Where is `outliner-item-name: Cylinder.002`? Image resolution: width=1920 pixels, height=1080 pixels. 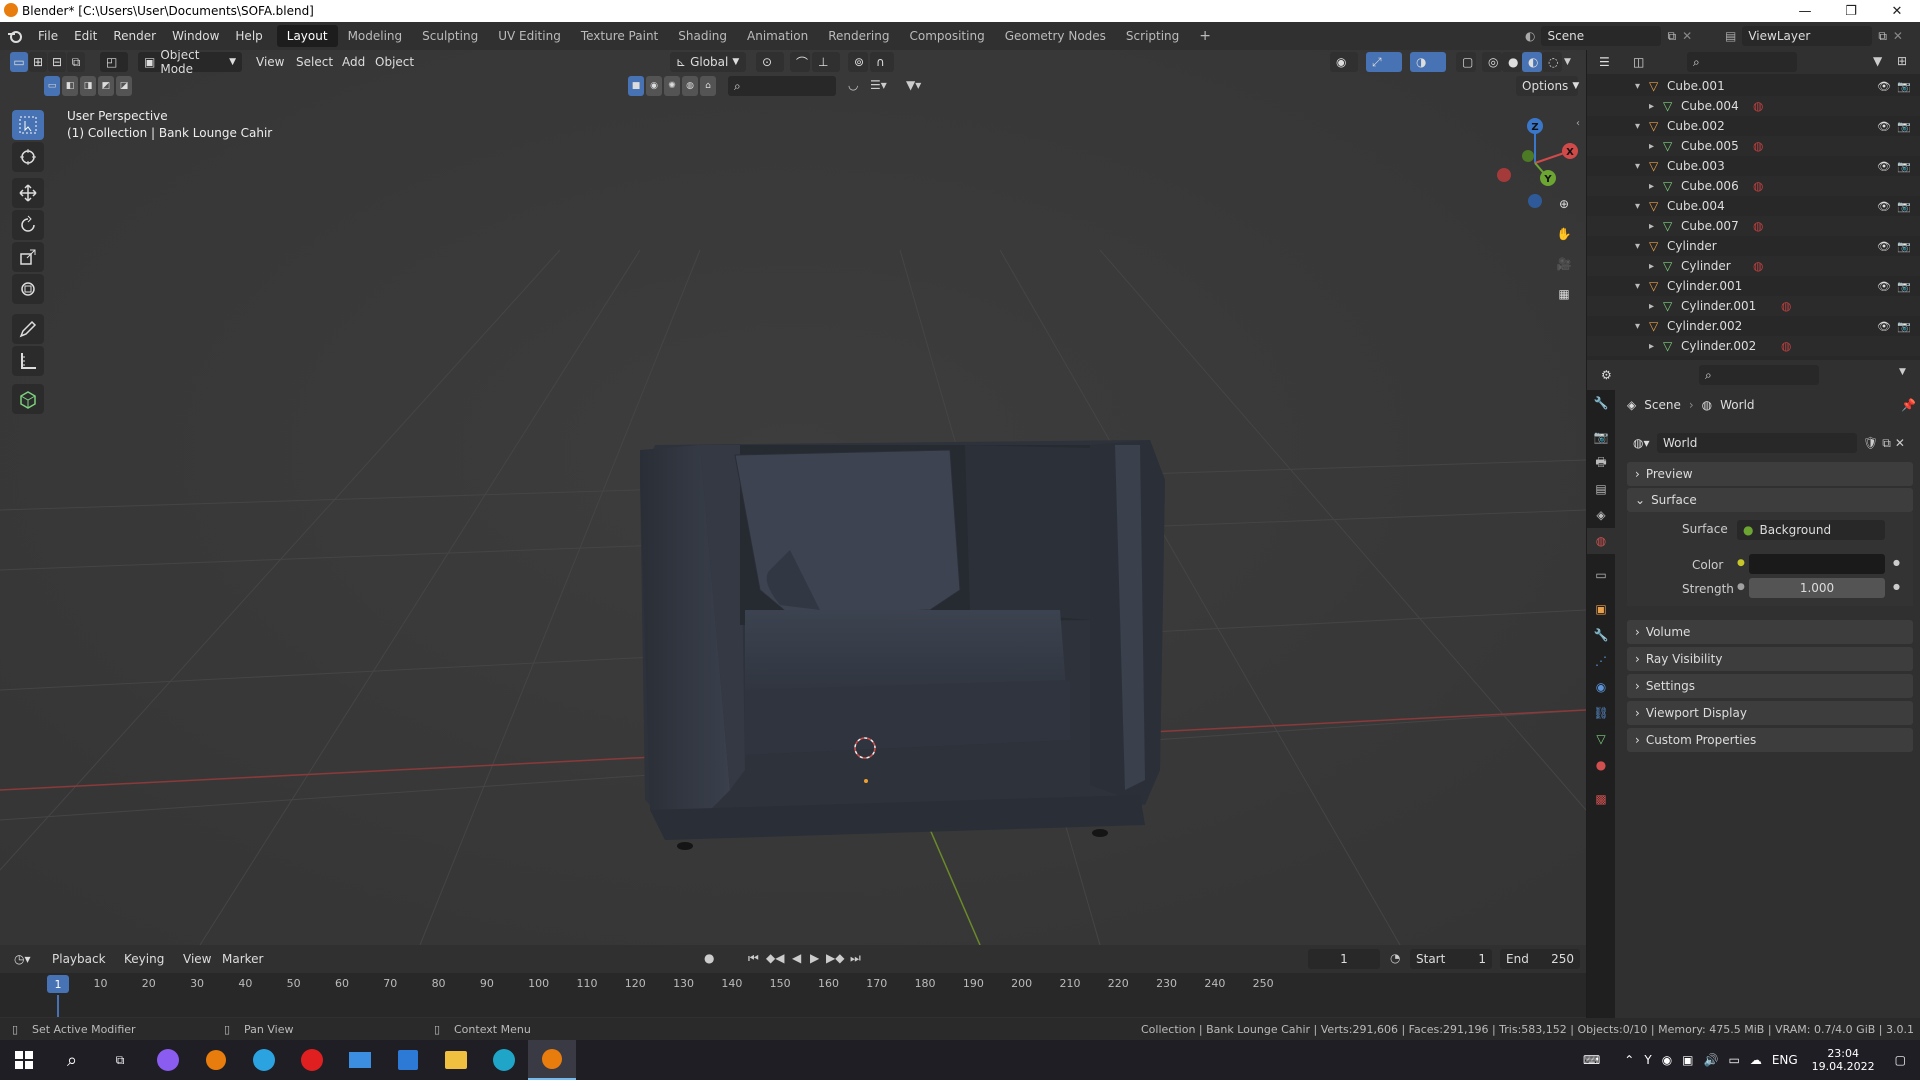 outliner-item-name: Cylinder.002 is located at coordinates (1704, 326).